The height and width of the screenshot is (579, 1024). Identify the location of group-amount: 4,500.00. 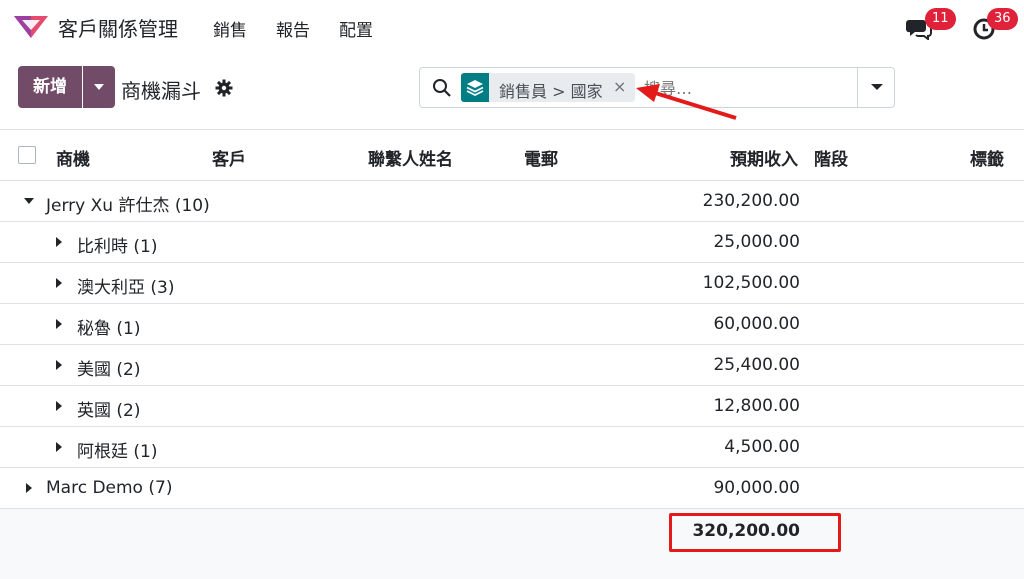
(762, 447).